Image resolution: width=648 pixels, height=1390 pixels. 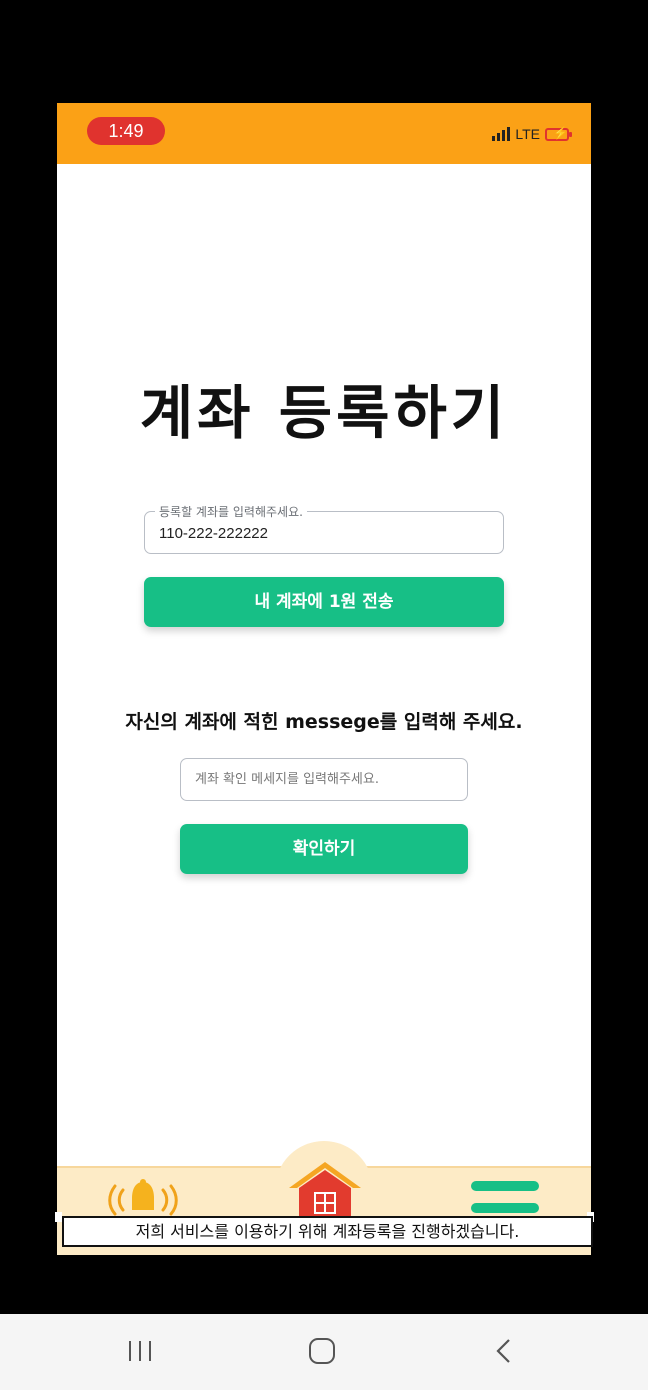 I want to click on confirm-button: 확인하기, so click(x=324, y=849).